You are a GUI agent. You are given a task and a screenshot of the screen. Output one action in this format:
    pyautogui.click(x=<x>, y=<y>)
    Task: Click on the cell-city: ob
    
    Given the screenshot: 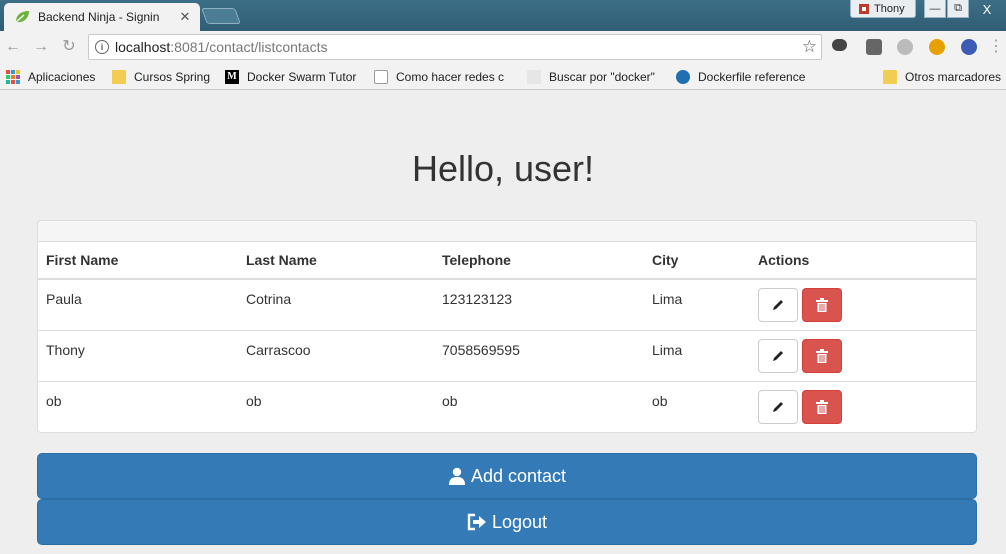 What is the action you would take?
    pyautogui.click(x=660, y=400)
    